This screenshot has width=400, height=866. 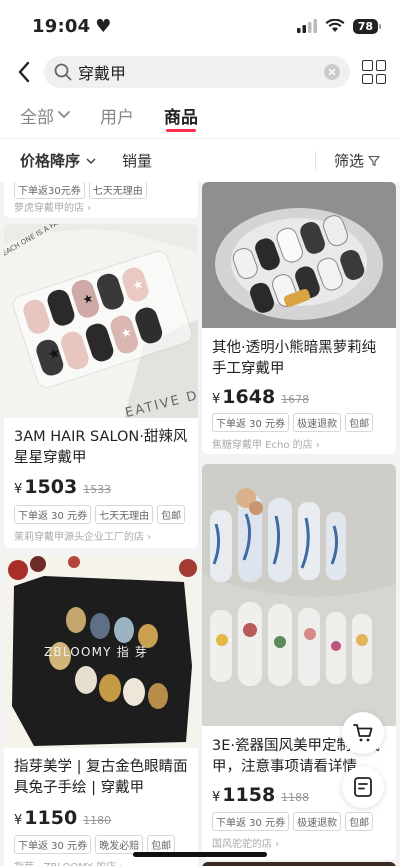 I want to click on wifi-icon, so click(x=335, y=25).